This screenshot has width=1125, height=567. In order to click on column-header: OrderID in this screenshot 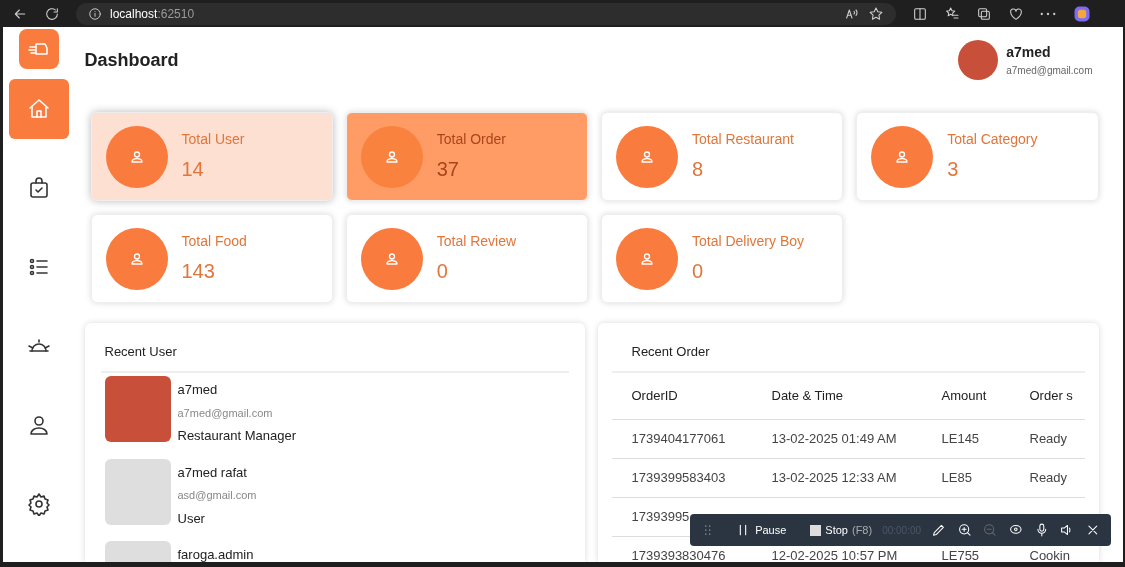, I will do `click(655, 396)`.